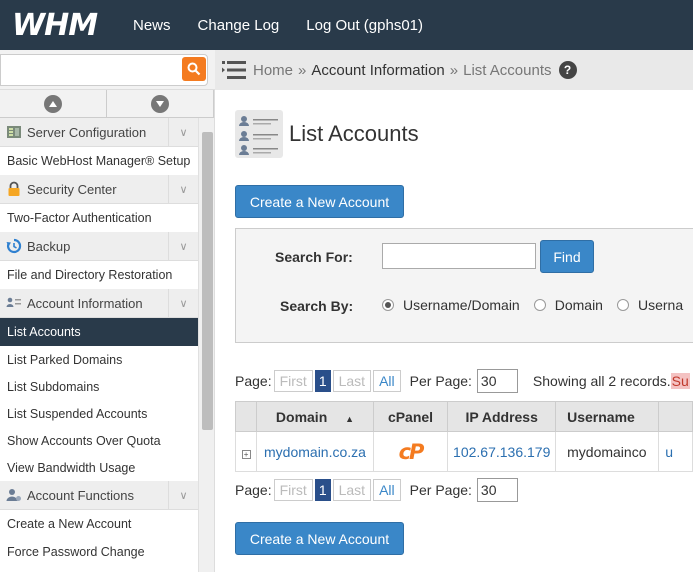 This screenshot has width=693, height=572. Describe the element at coordinates (273, 70) in the screenshot. I see `breadcrumb-home: Home` at that location.